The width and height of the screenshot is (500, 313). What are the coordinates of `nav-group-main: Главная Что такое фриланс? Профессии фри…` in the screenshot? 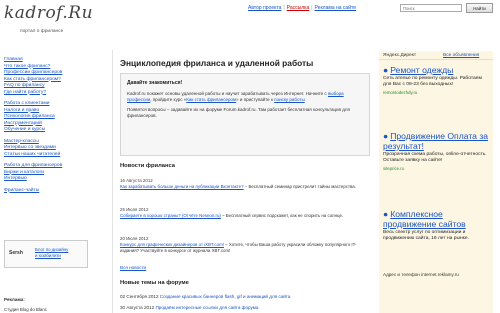 It's located at (57, 76).